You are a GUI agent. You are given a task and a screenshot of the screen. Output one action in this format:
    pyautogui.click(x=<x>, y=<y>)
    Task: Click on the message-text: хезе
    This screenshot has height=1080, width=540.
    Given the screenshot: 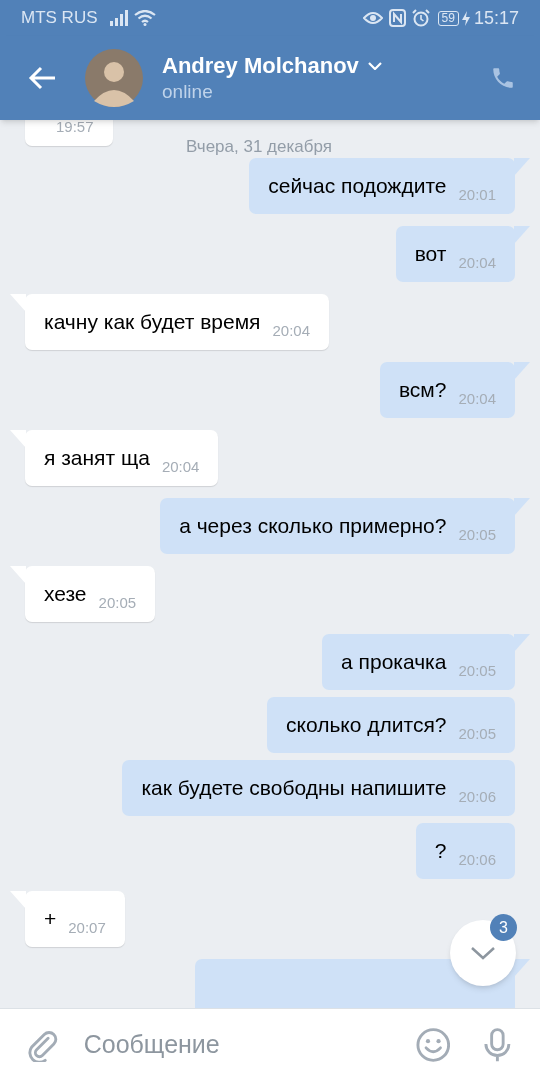 What is the action you would take?
    pyautogui.click(x=65, y=594)
    